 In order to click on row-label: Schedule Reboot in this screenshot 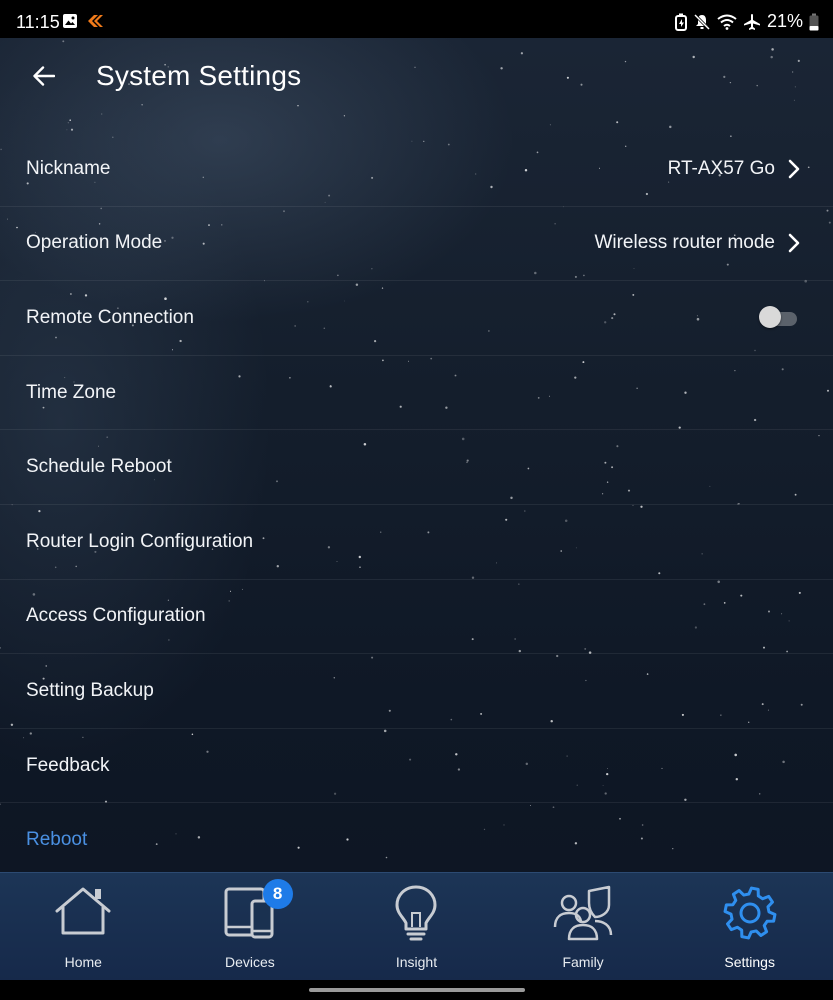, I will do `click(99, 467)`.